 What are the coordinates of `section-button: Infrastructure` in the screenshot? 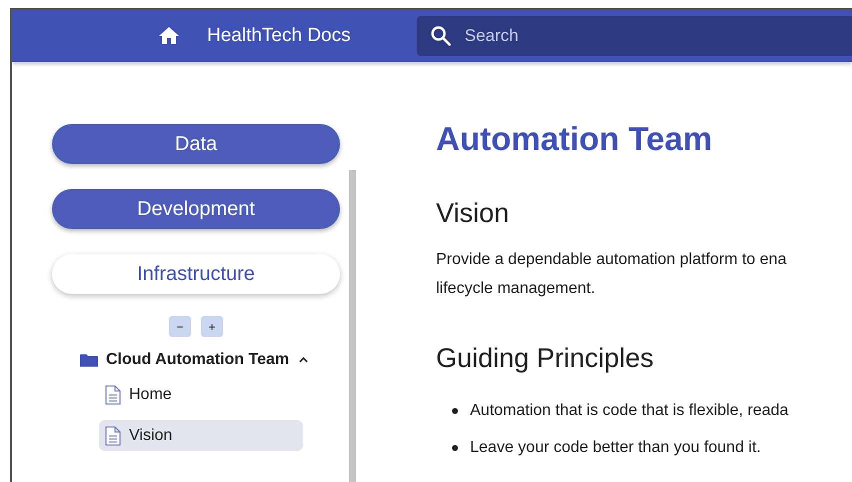 It's located at (196, 274).